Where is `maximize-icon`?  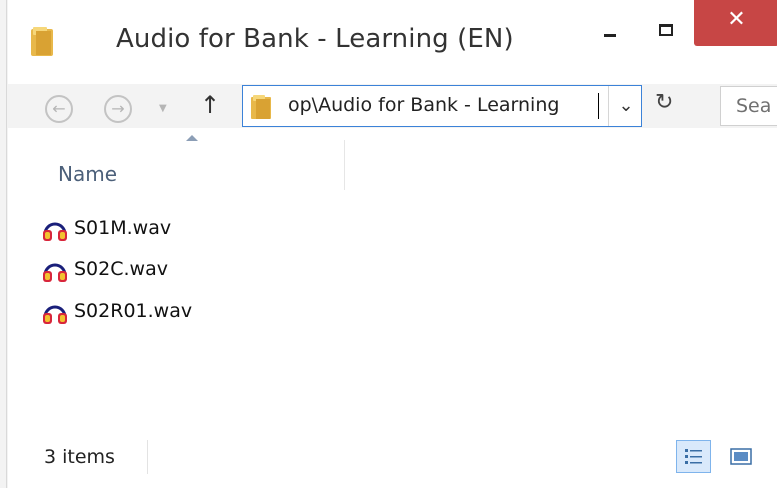
maximize-icon is located at coordinates (666, 30).